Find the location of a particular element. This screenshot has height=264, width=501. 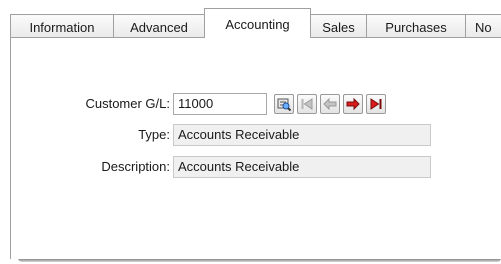

description-field: Accounts Receivable is located at coordinates (302, 167).